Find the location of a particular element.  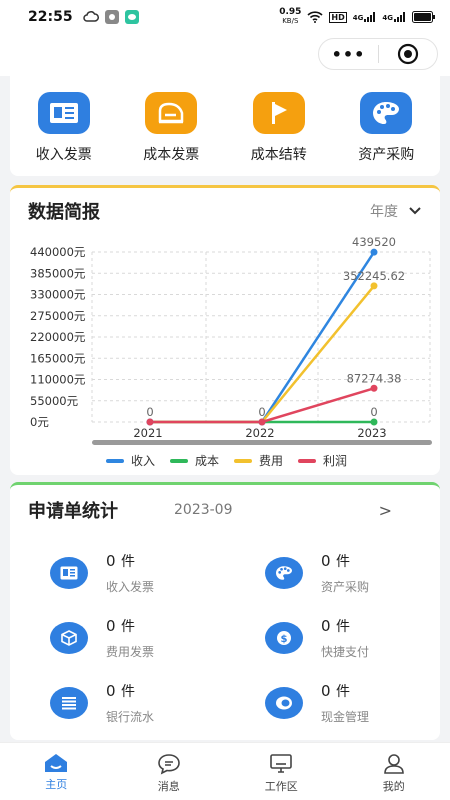

legend-label: 成本 is located at coordinates (207, 461).